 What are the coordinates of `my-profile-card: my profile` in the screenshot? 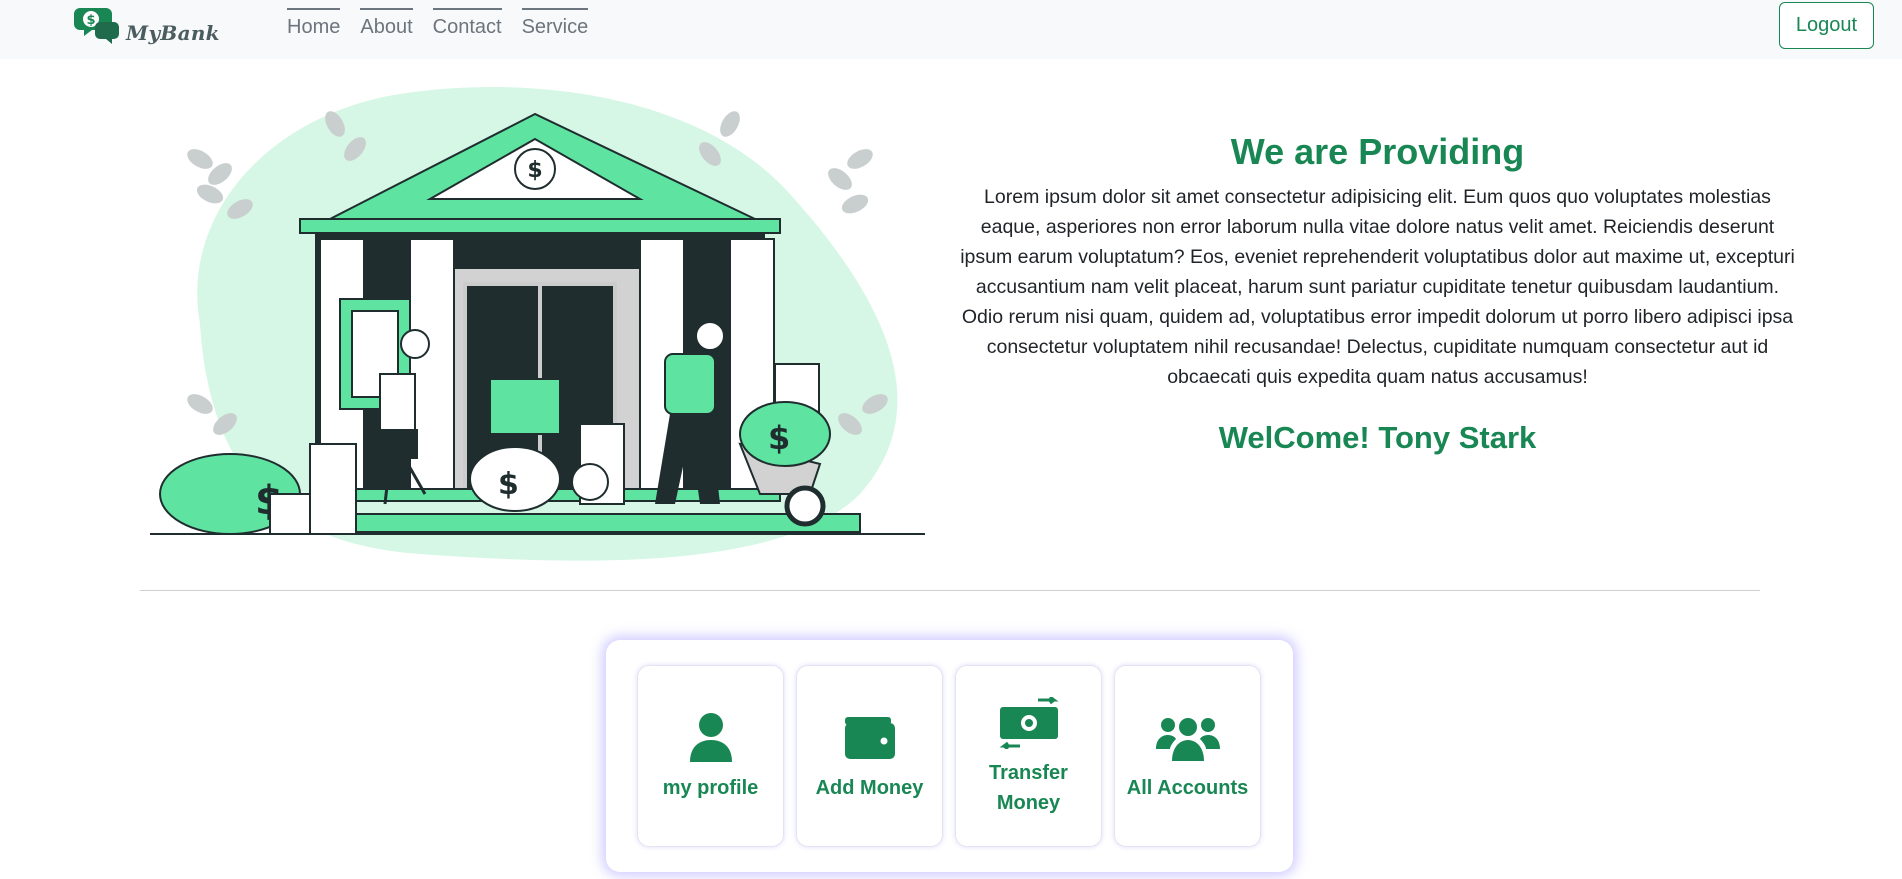 It's located at (710, 756).